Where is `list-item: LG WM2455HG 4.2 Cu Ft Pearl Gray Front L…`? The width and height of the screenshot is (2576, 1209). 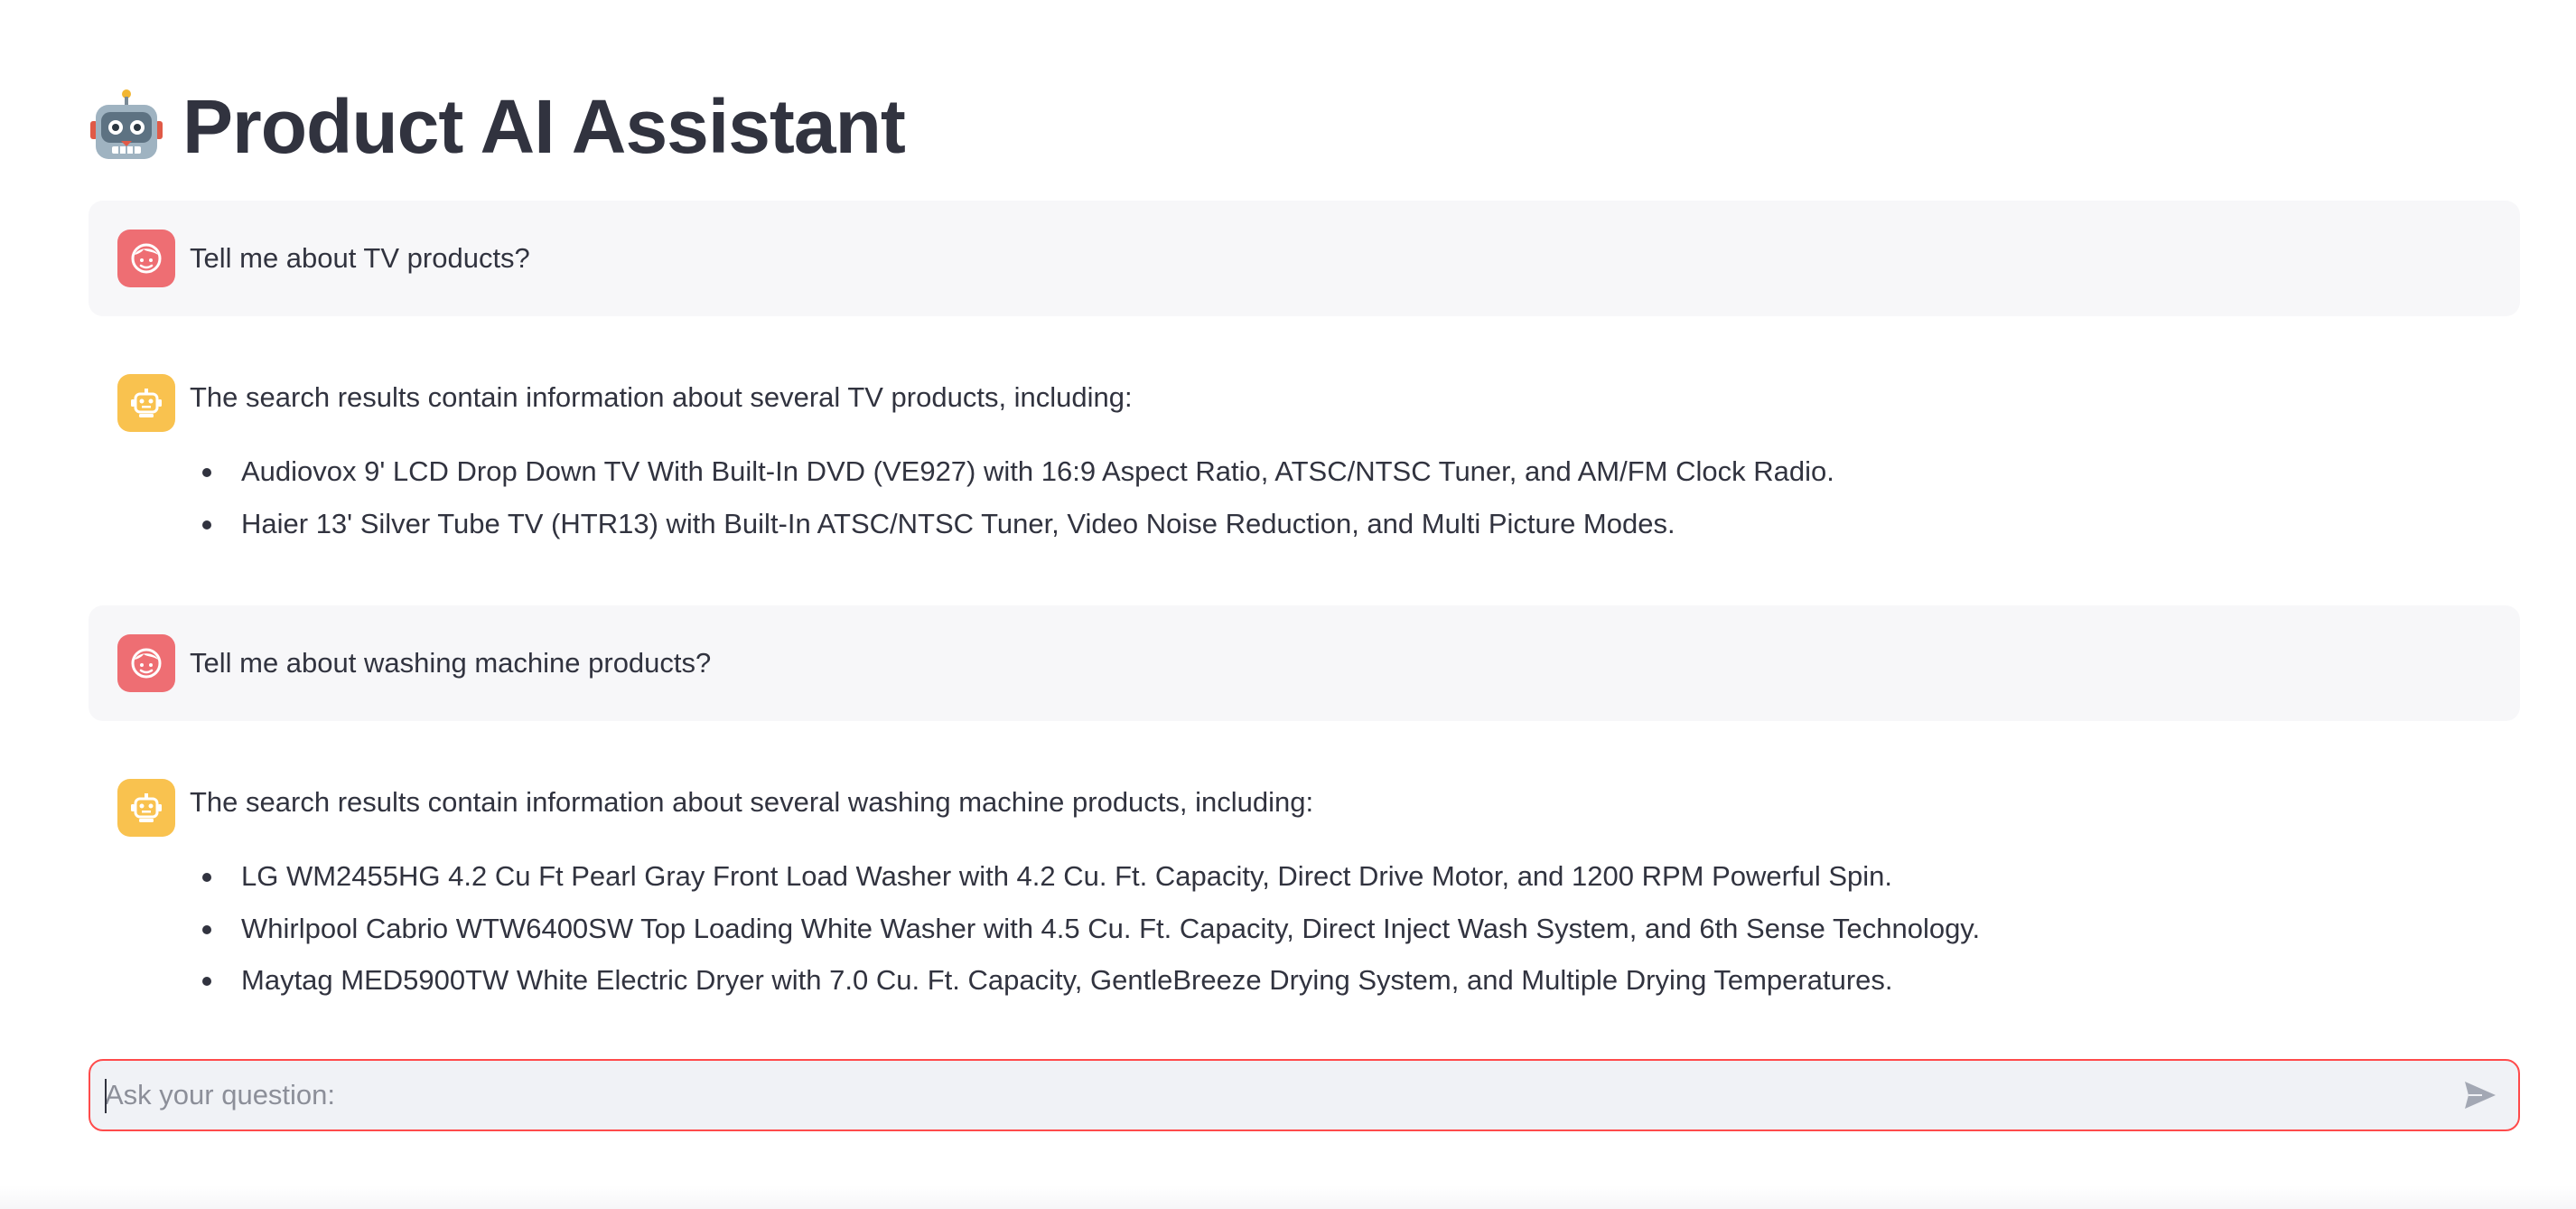 list-item: LG WM2455HG 4.2 Cu Ft Pearl Gray Front L… is located at coordinates (1085, 877).